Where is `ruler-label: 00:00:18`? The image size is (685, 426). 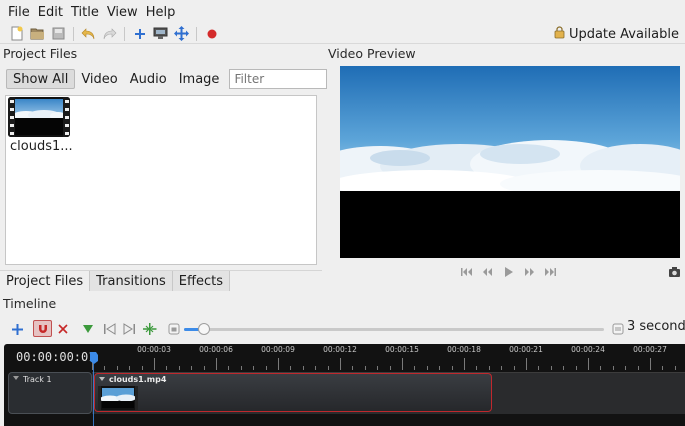 ruler-label: 00:00:18 is located at coordinates (464, 349).